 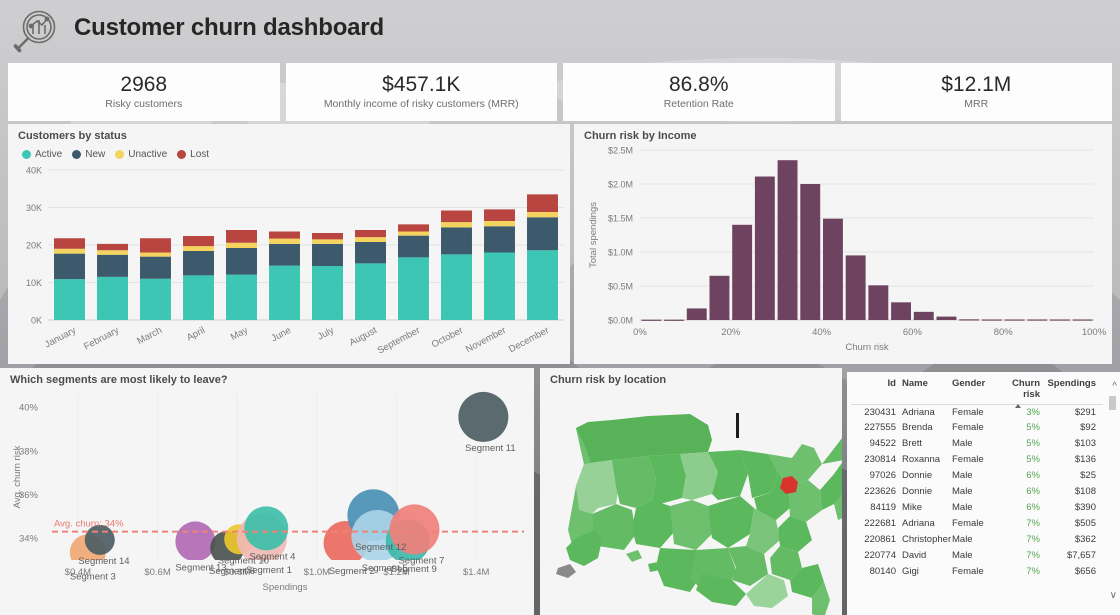 What do you see at coordinates (1071, 387) in the screenshot?
I see `table-header-spendings: Spendings` at bounding box center [1071, 387].